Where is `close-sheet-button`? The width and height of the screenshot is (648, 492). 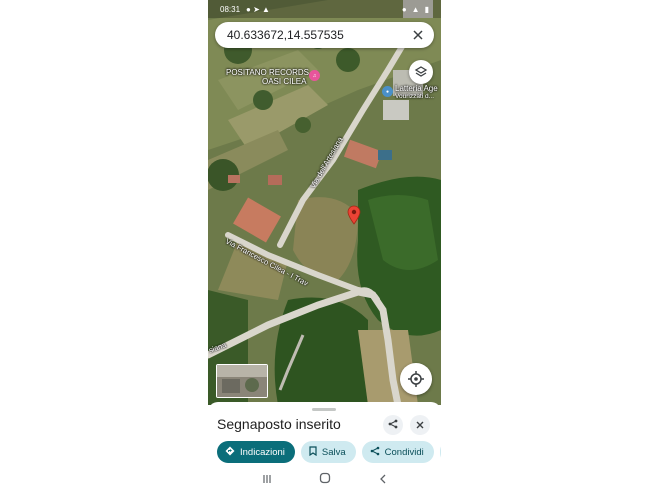 close-sheet-button is located at coordinates (420, 425).